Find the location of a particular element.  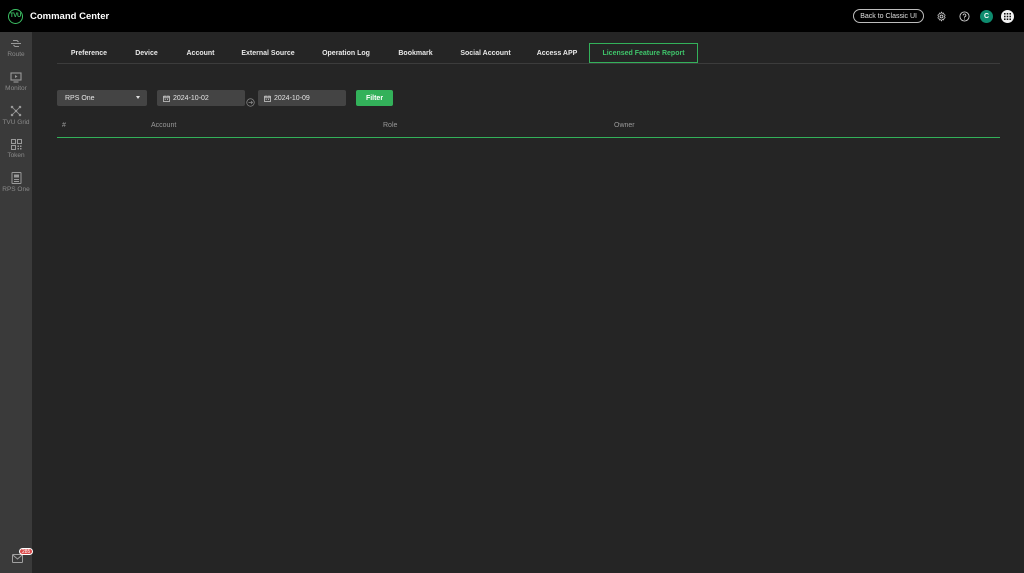

top-bar: TVU Command Center Back to Classic UI C is located at coordinates (512, 16).